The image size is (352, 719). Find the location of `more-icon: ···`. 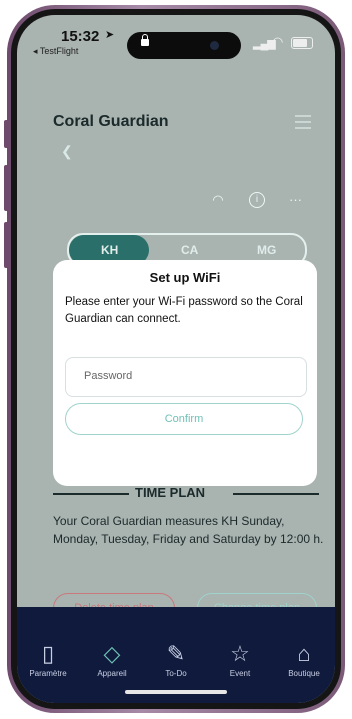

more-icon: ··· is located at coordinates (295, 199).